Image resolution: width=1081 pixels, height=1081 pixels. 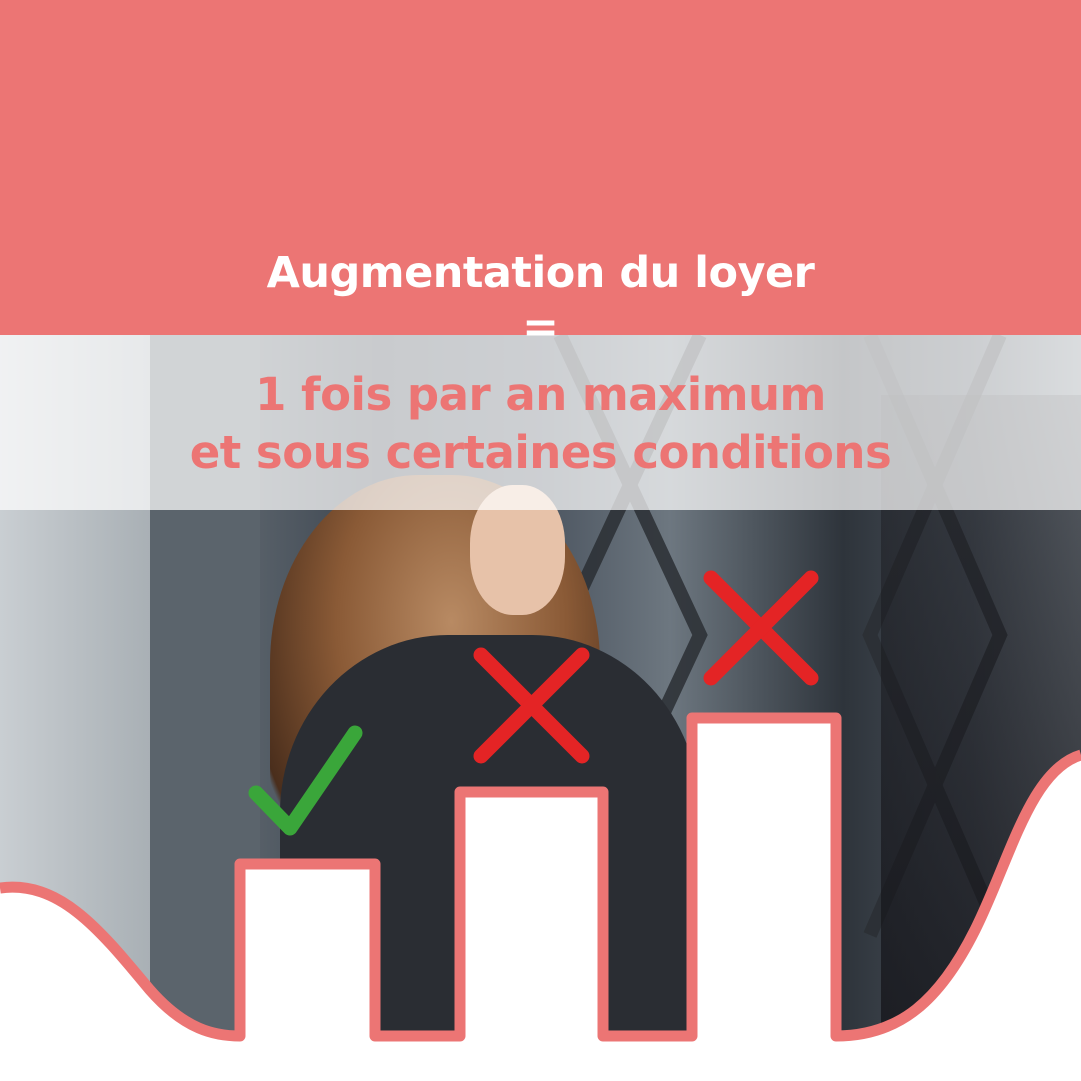 I want to click on check-icon, so click(x=305, y=780).